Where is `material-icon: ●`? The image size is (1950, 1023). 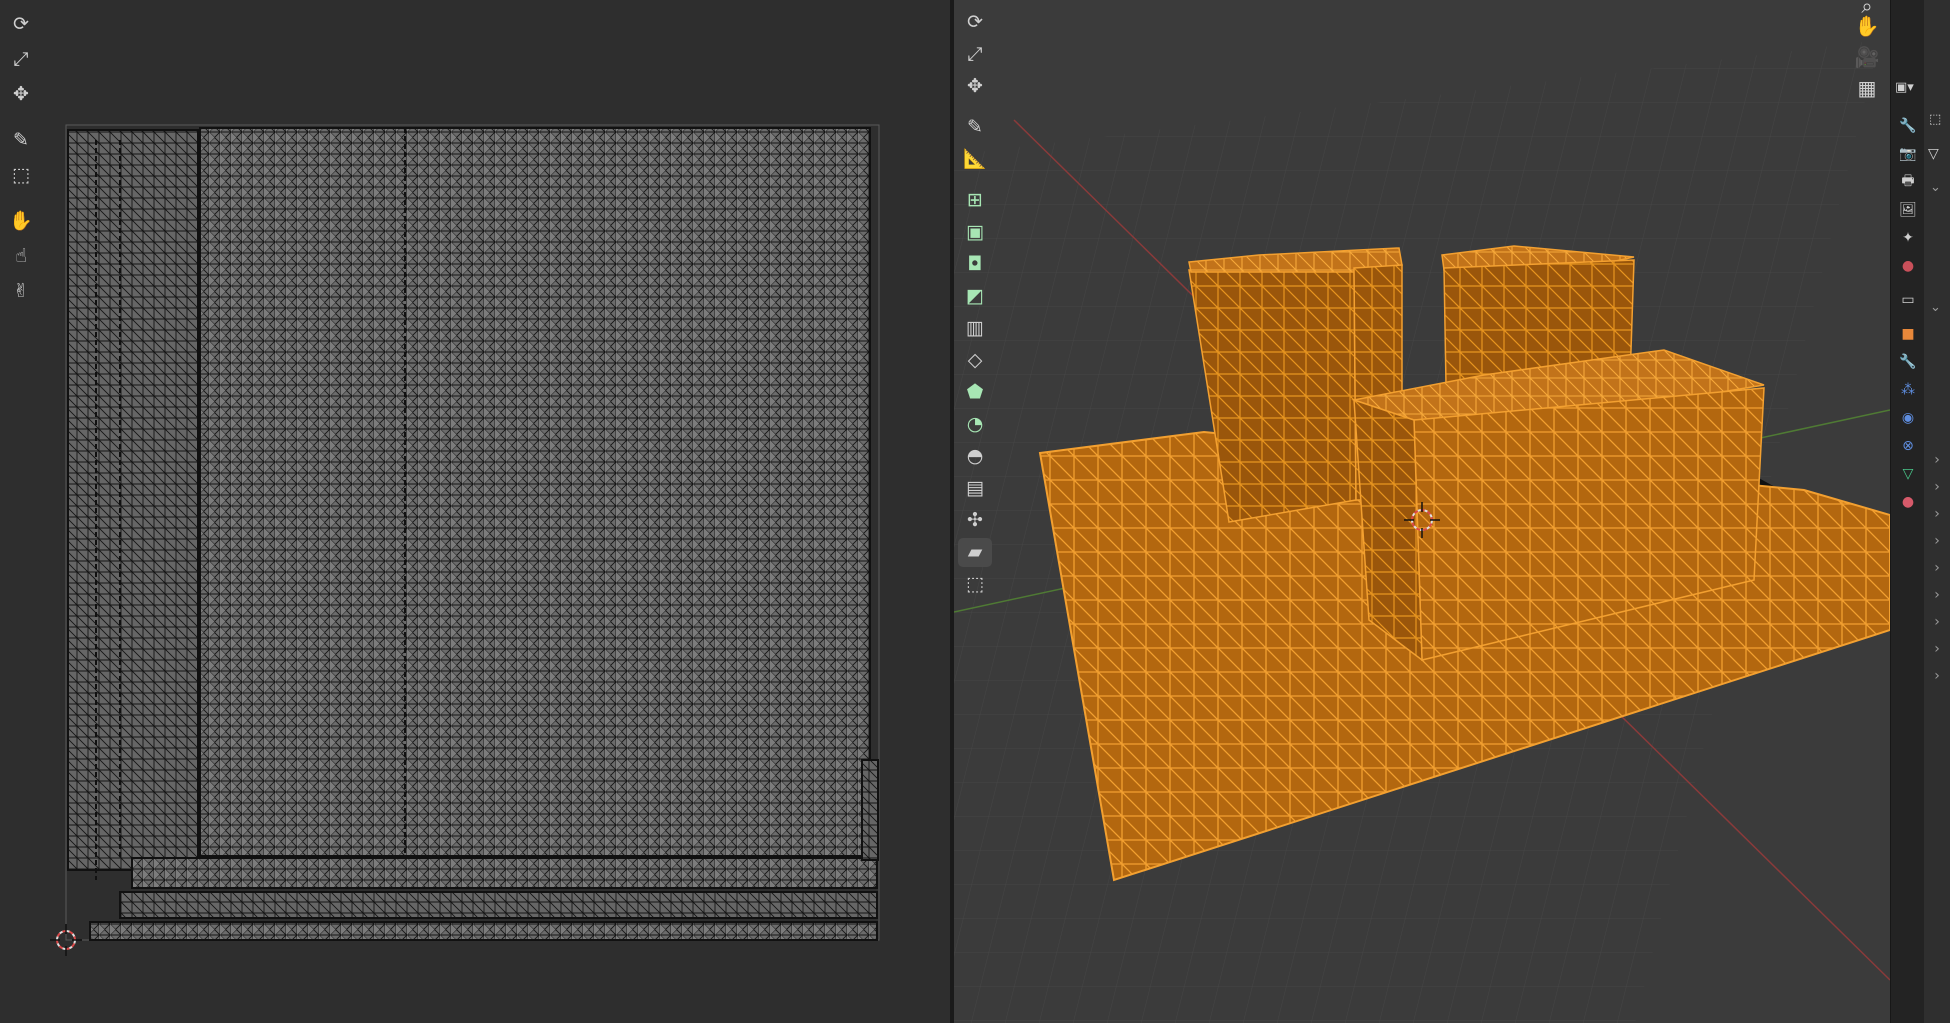 material-icon: ● is located at coordinates (1908, 502).